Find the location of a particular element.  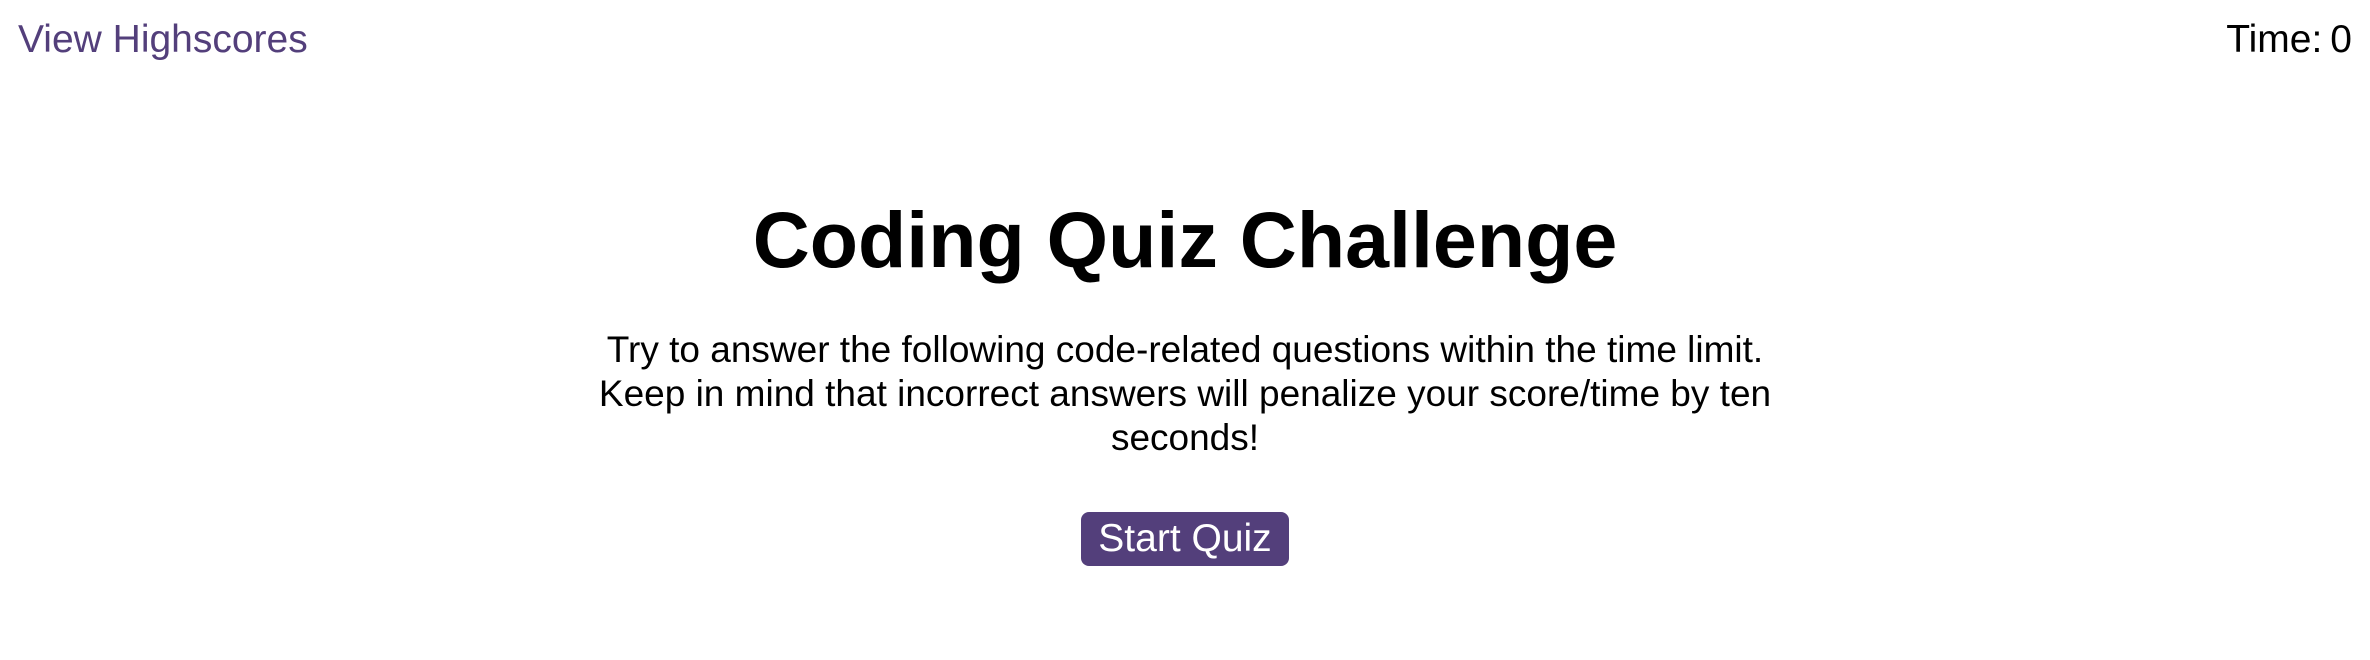

timer-value: 0 is located at coordinates (2341, 39).